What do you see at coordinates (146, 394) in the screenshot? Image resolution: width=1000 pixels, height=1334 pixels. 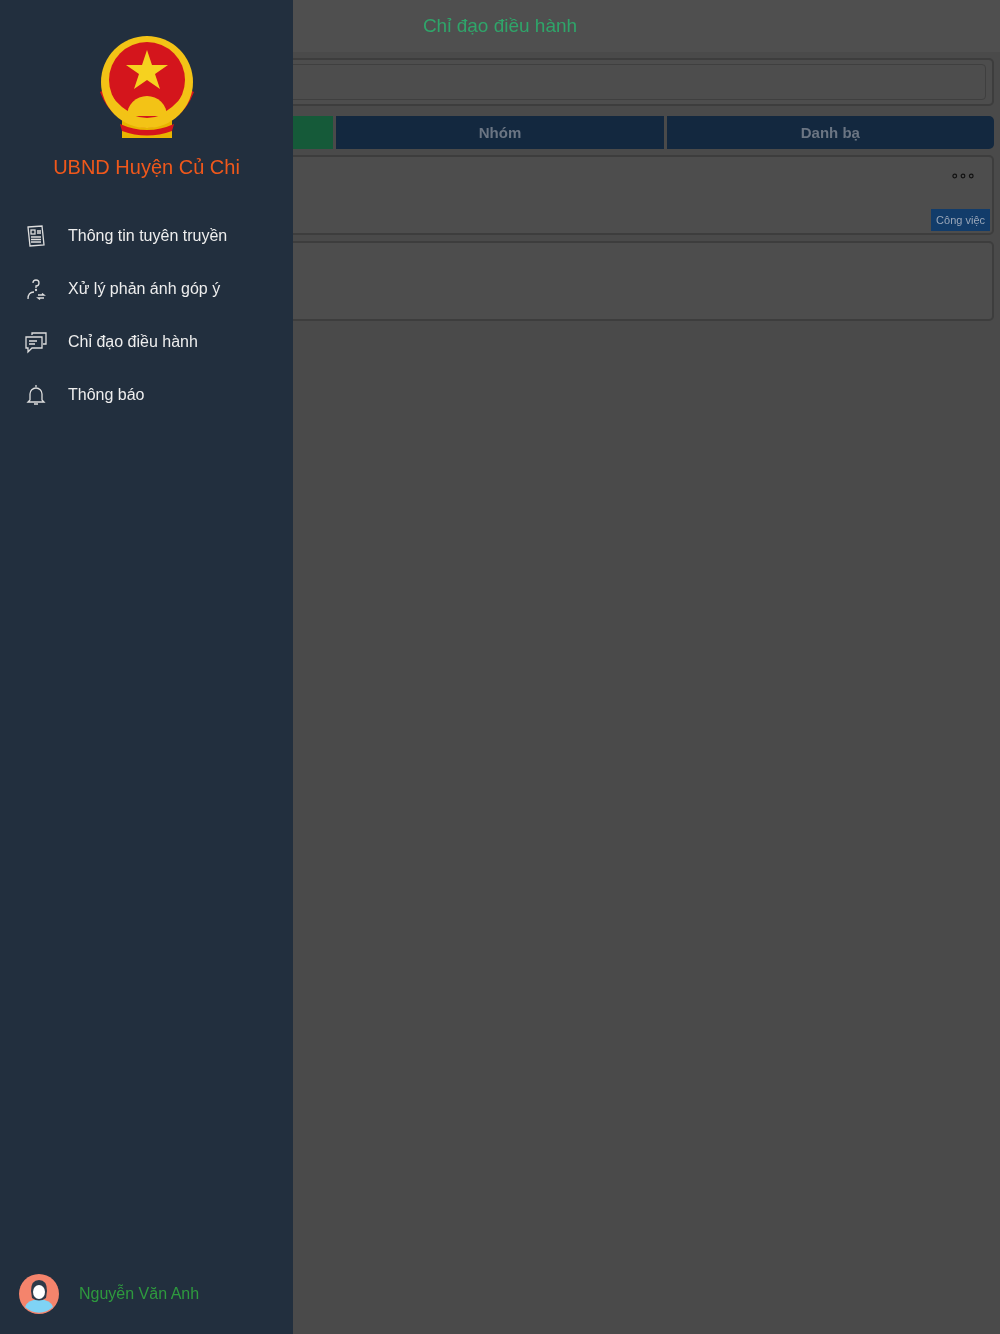 I see `menu-item: Thông báo` at bounding box center [146, 394].